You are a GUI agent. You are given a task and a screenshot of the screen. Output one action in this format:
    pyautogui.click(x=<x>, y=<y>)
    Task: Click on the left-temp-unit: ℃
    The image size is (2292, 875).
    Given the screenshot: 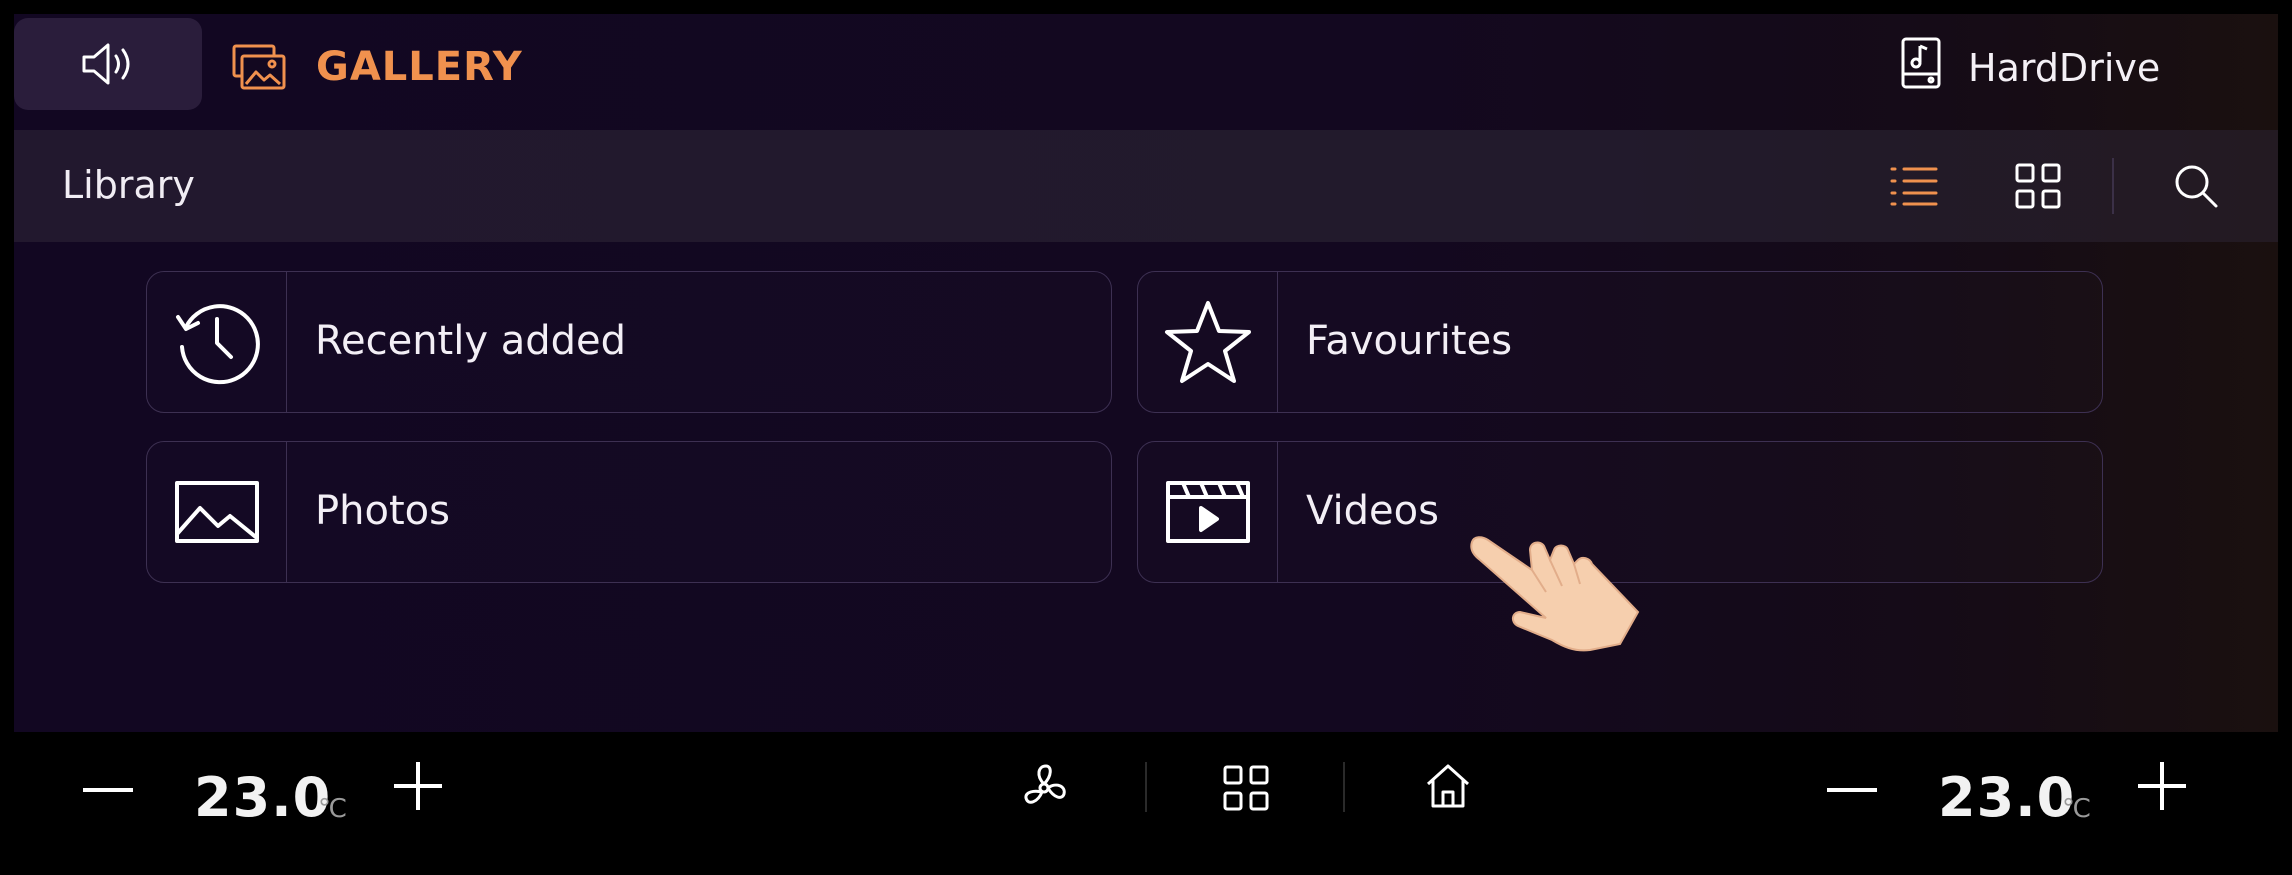 What is the action you would take?
    pyautogui.click(x=333, y=809)
    